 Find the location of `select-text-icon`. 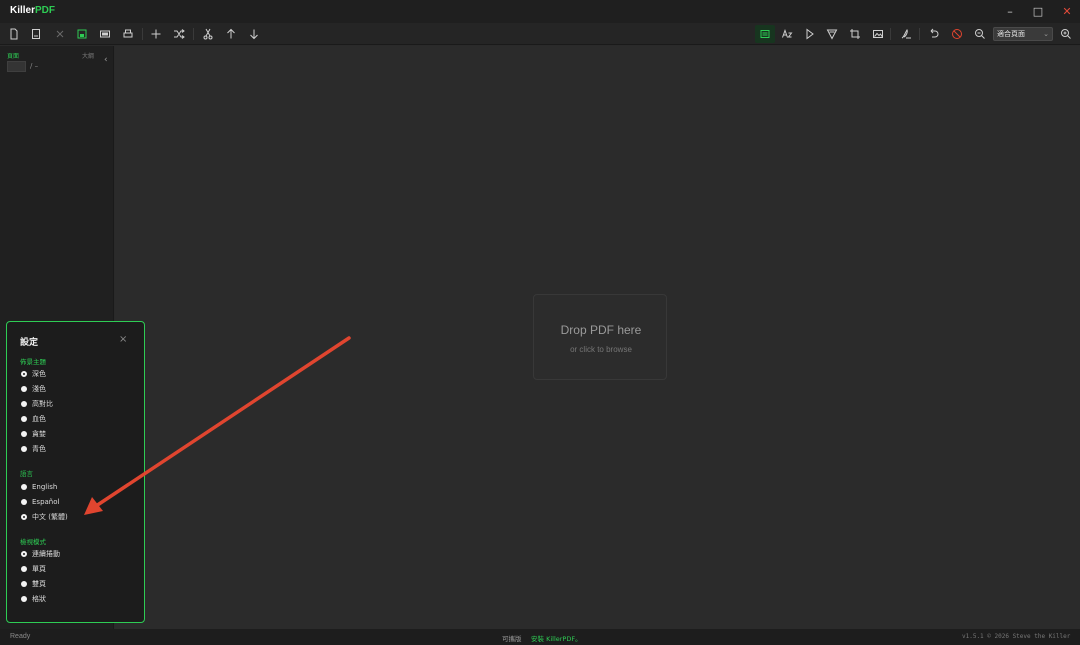

select-text-icon is located at coordinates (765, 34).